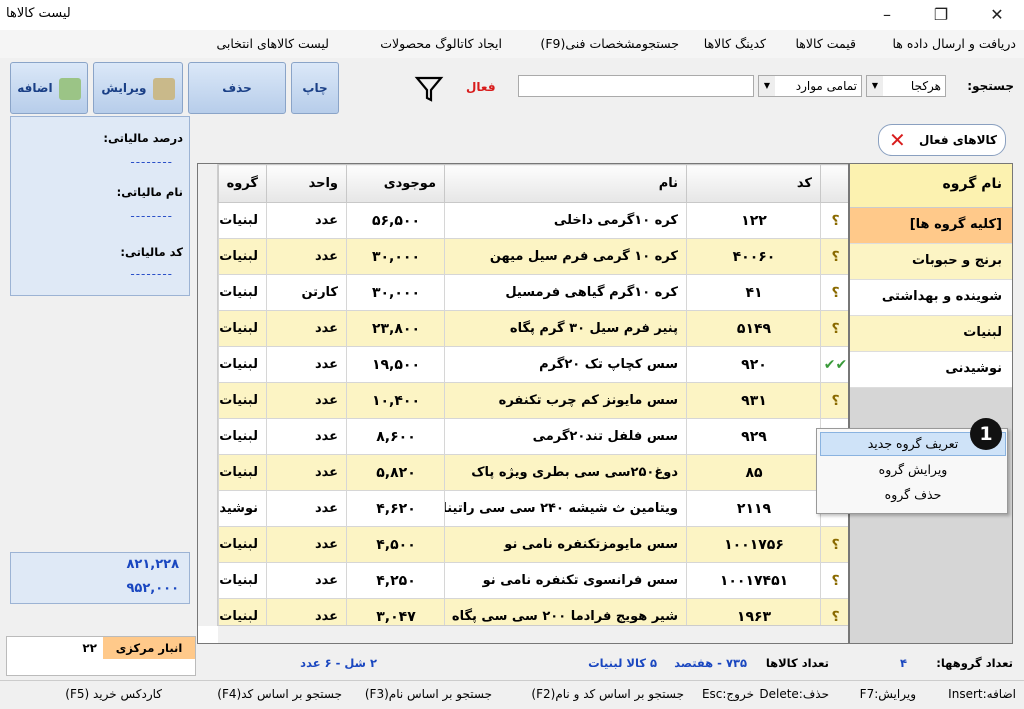 The image size is (1024, 709). I want to click on cell-stock: ۱۹,۵۰۰, so click(395, 364).